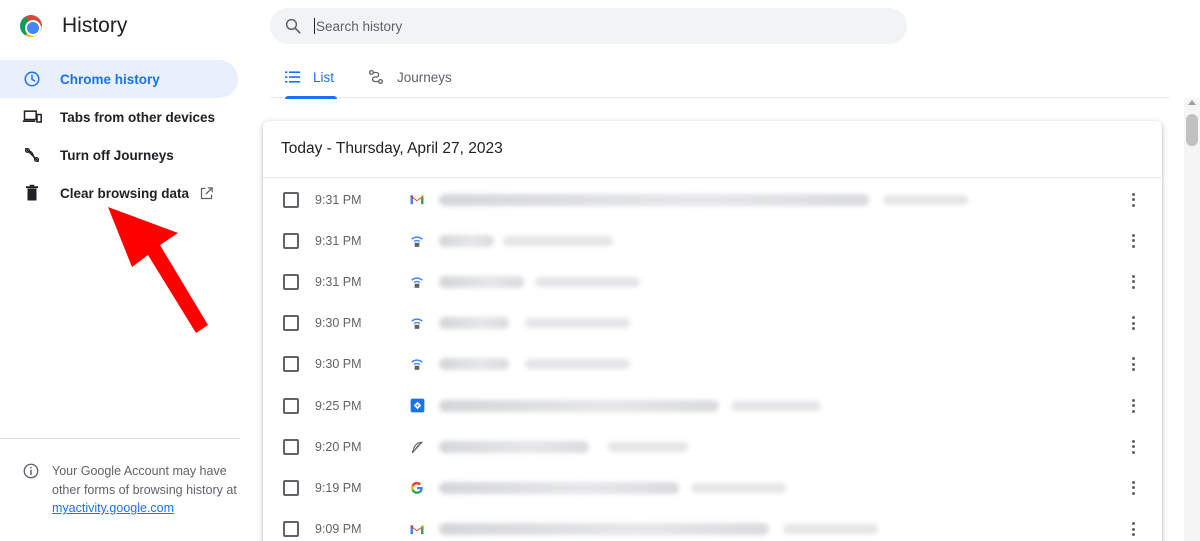 The width and height of the screenshot is (1200, 541). I want to click on clock-icon, so click(32, 79).